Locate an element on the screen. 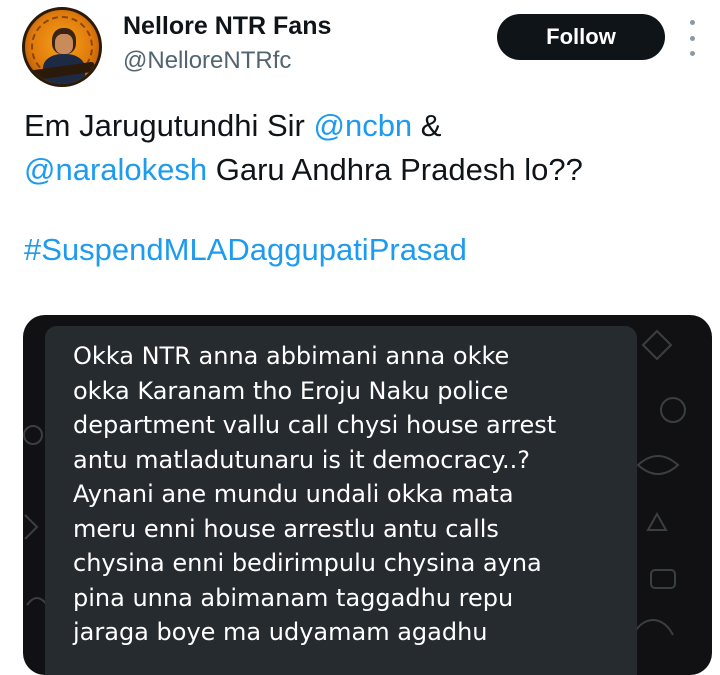 This screenshot has width=720, height=675. follow-button: Follow is located at coordinates (581, 37).